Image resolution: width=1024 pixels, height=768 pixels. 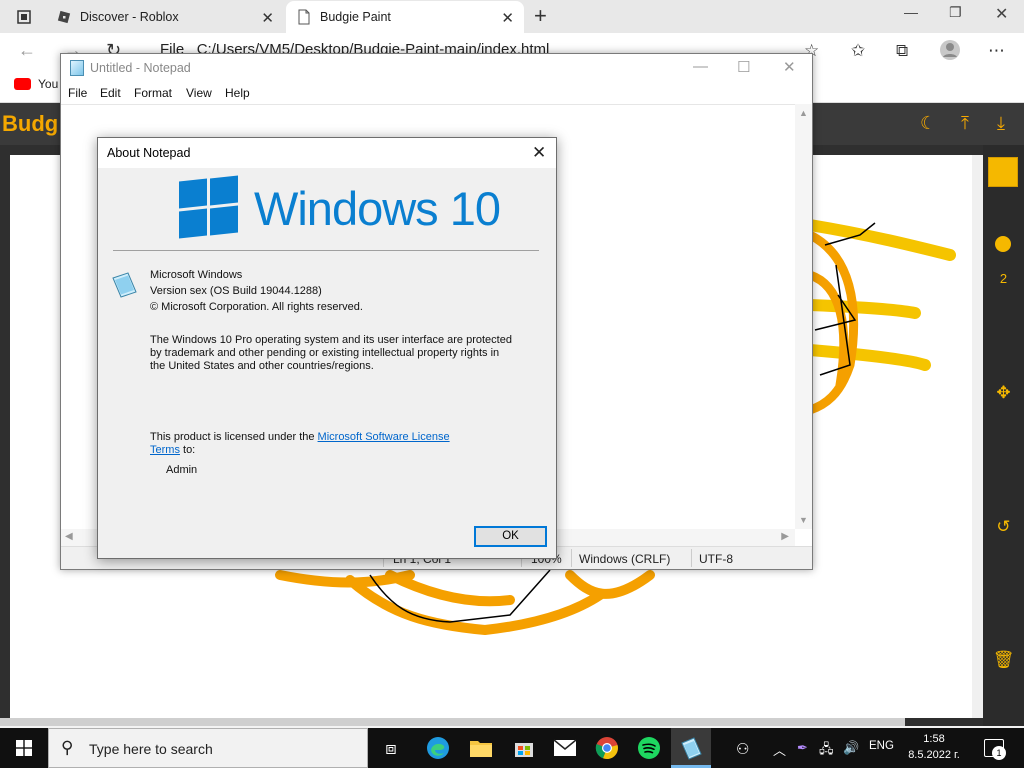 I want to click on menu-edit: Edit, so click(x=110, y=93).